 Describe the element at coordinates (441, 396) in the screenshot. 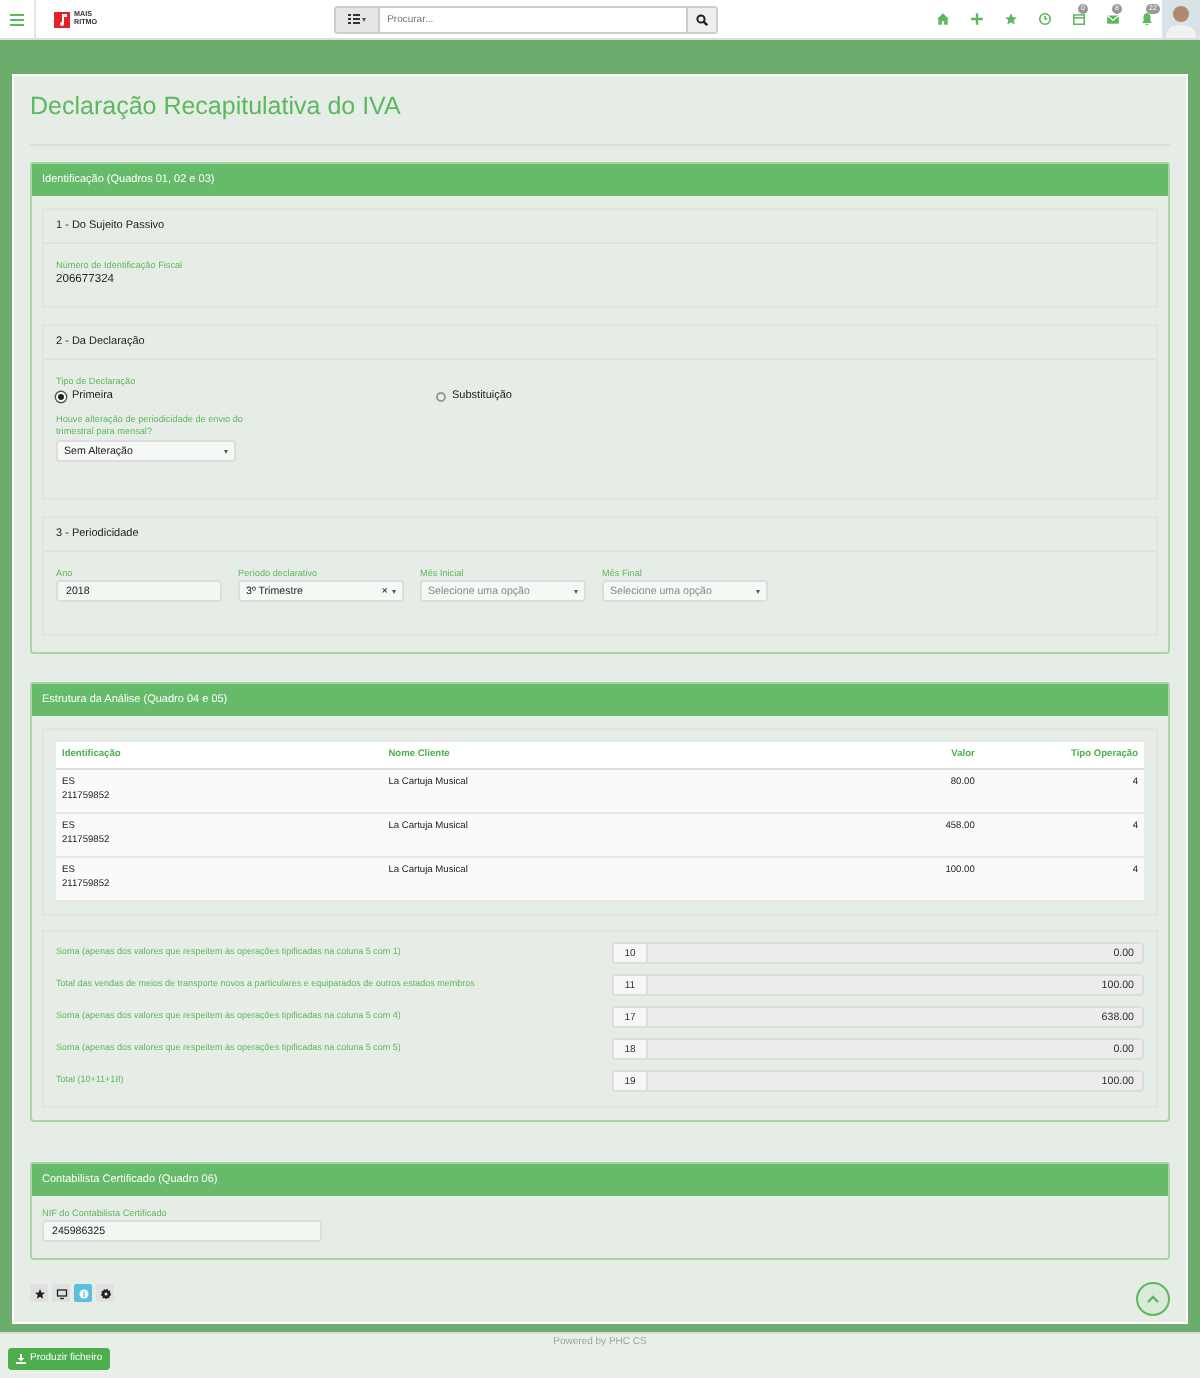

I see `radio-button` at that location.